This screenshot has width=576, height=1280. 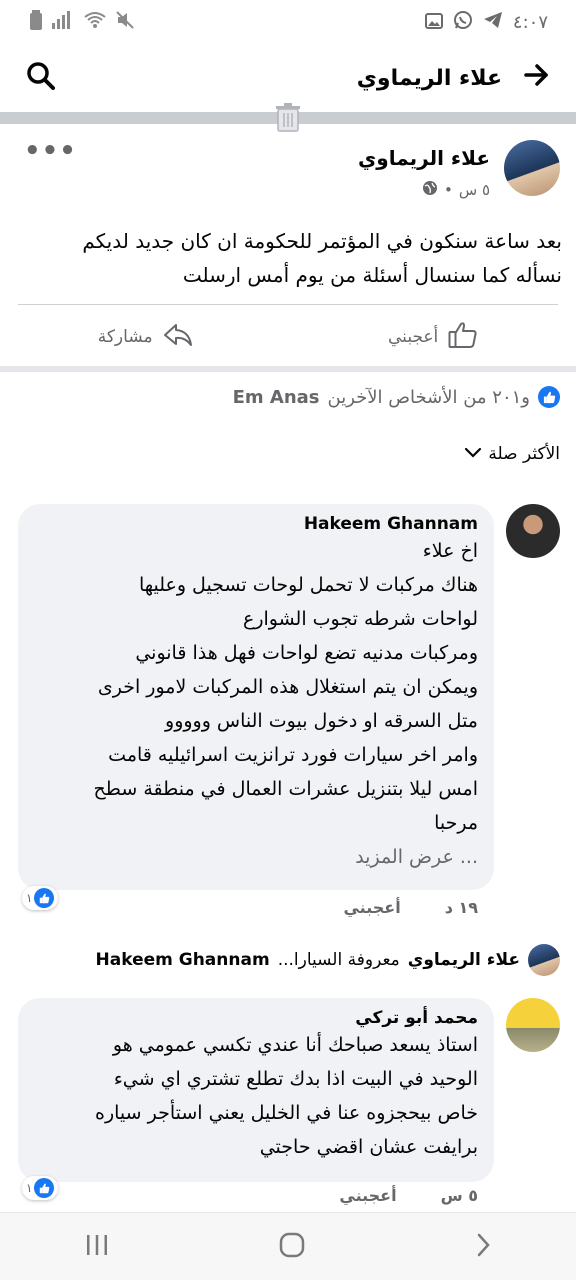 I want to click on reactions-others: و٢٠١ من الأشخاص الآخرين, so click(x=428, y=397).